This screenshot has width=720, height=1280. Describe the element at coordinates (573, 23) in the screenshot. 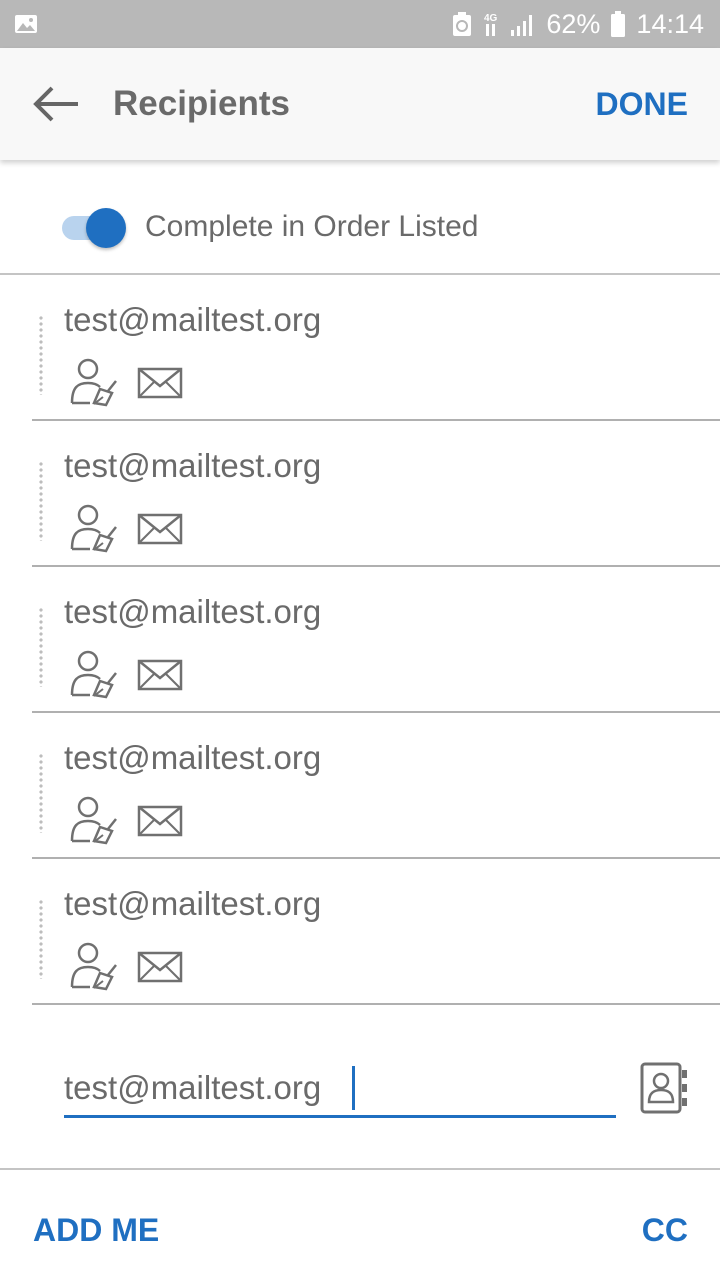

I see `battery-percent: 62%` at that location.